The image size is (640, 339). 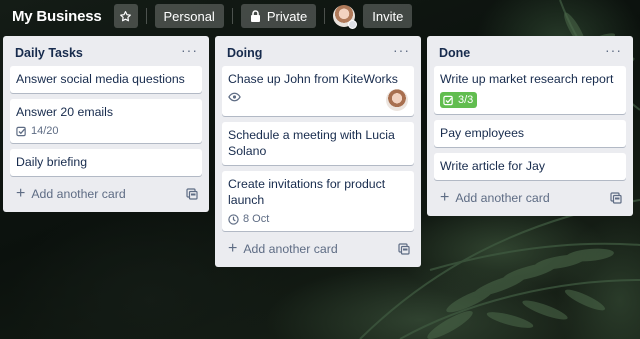 I want to click on card-title: Pay employees, so click(x=482, y=133).